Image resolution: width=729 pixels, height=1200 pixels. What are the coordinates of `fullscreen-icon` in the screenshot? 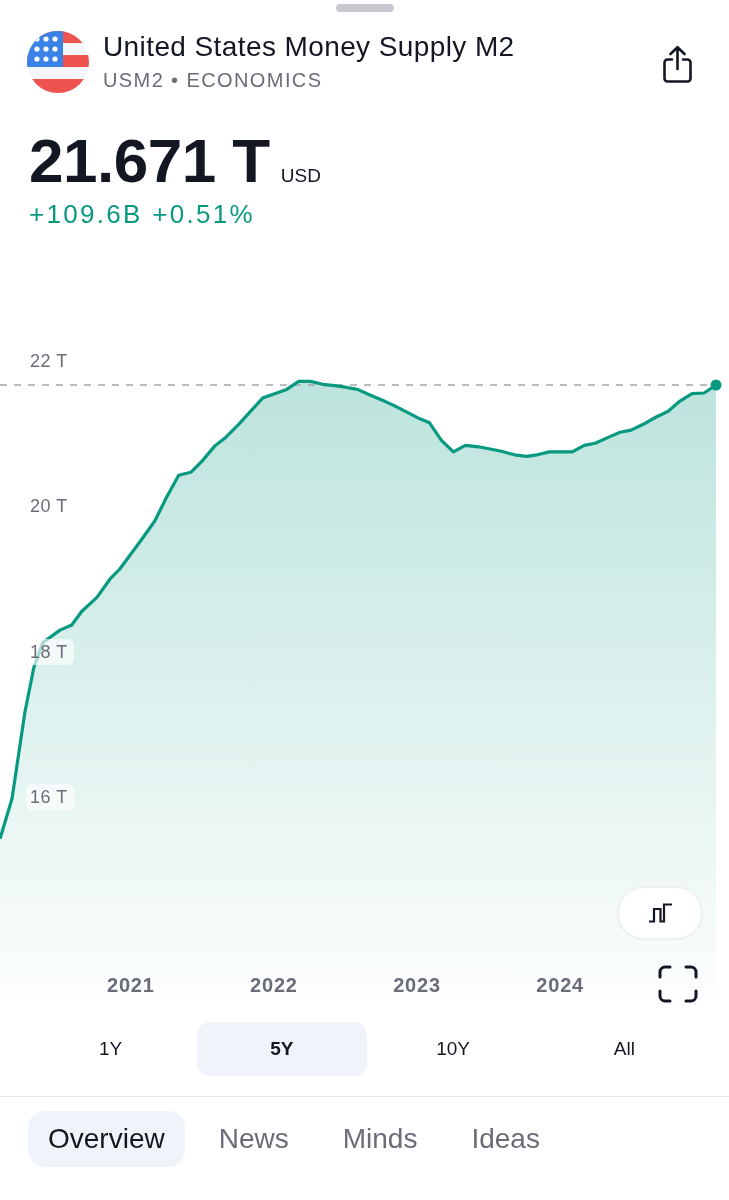 It's located at (678, 984).